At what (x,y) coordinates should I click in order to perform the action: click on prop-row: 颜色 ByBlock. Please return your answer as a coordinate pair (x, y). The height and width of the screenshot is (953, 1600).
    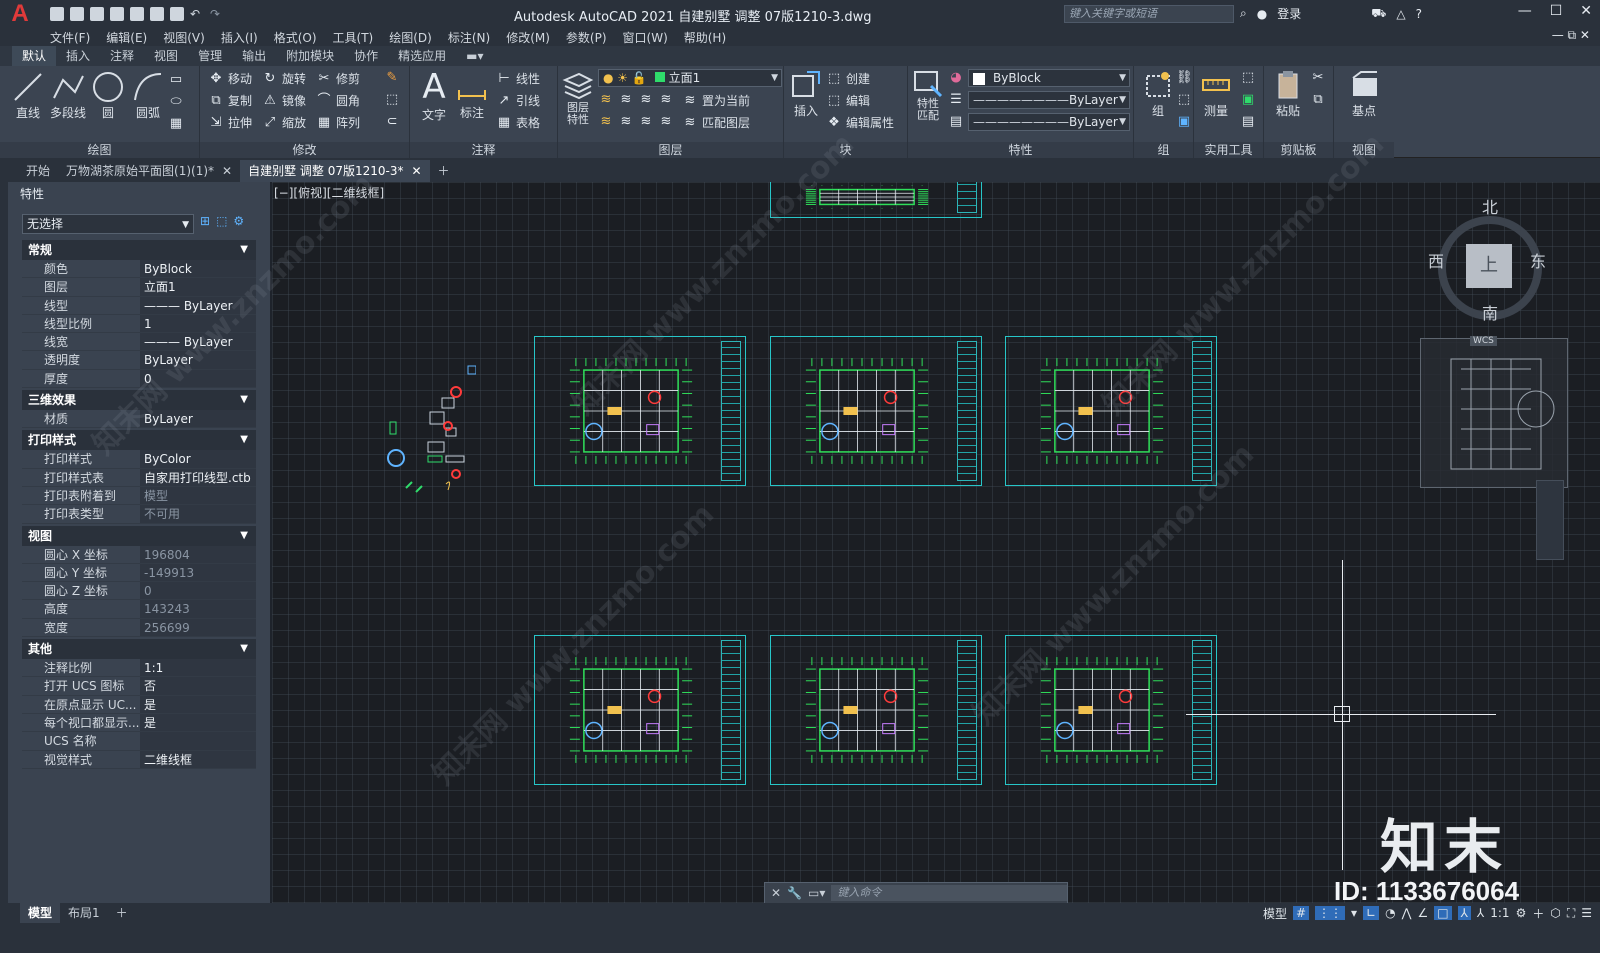
    Looking at the image, I should click on (139, 269).